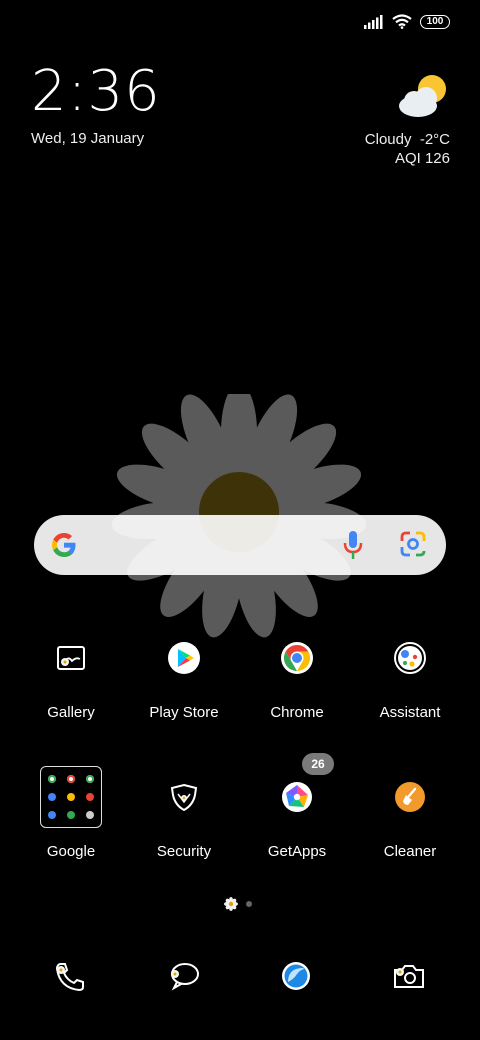 This screenshot has height=1040, width=480. I want to click on browser-icon, so click(296, 976).